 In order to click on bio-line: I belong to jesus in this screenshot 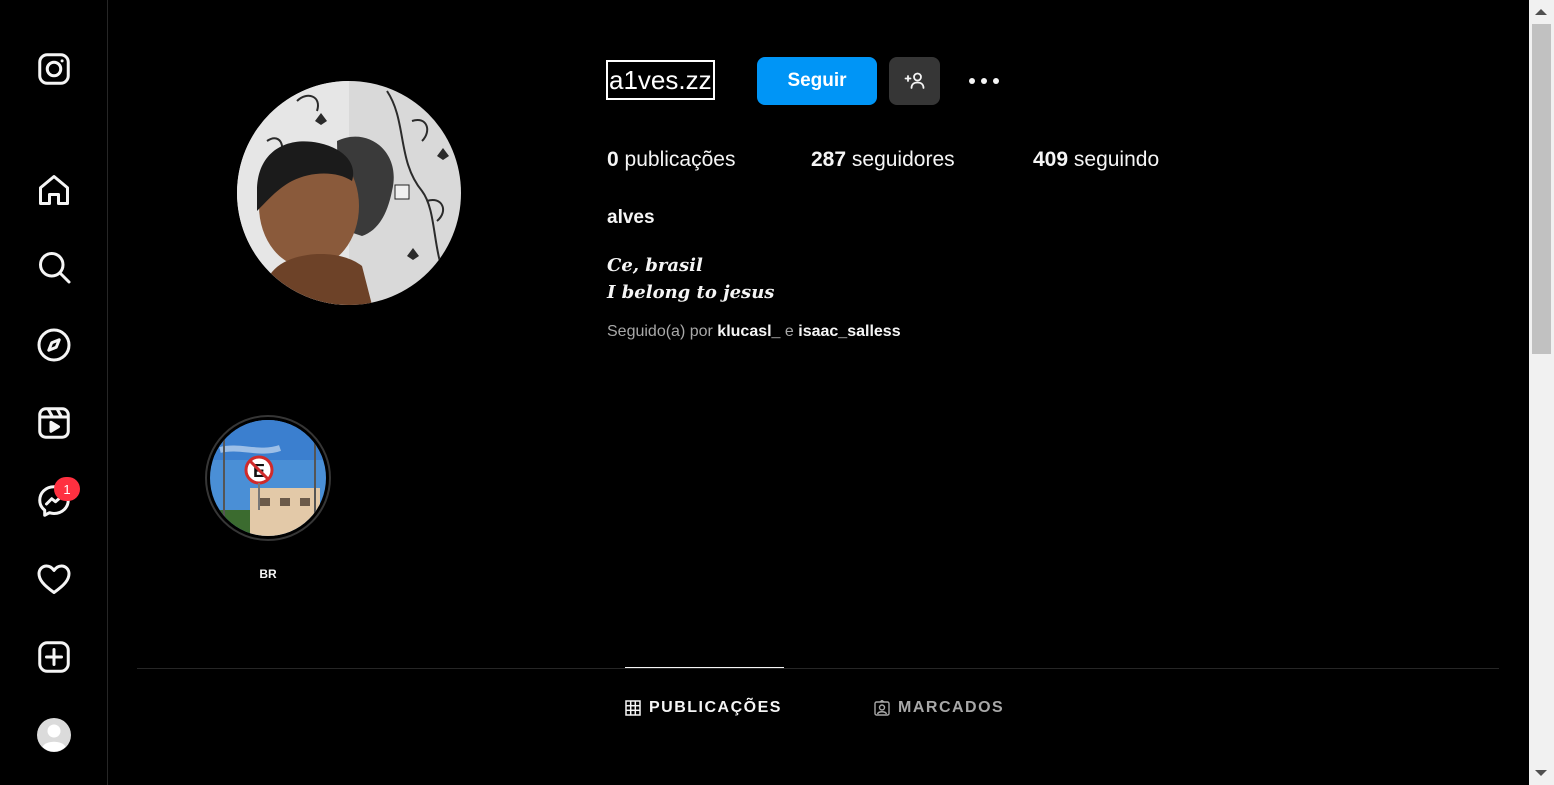, I will do `click(691, 292)`.